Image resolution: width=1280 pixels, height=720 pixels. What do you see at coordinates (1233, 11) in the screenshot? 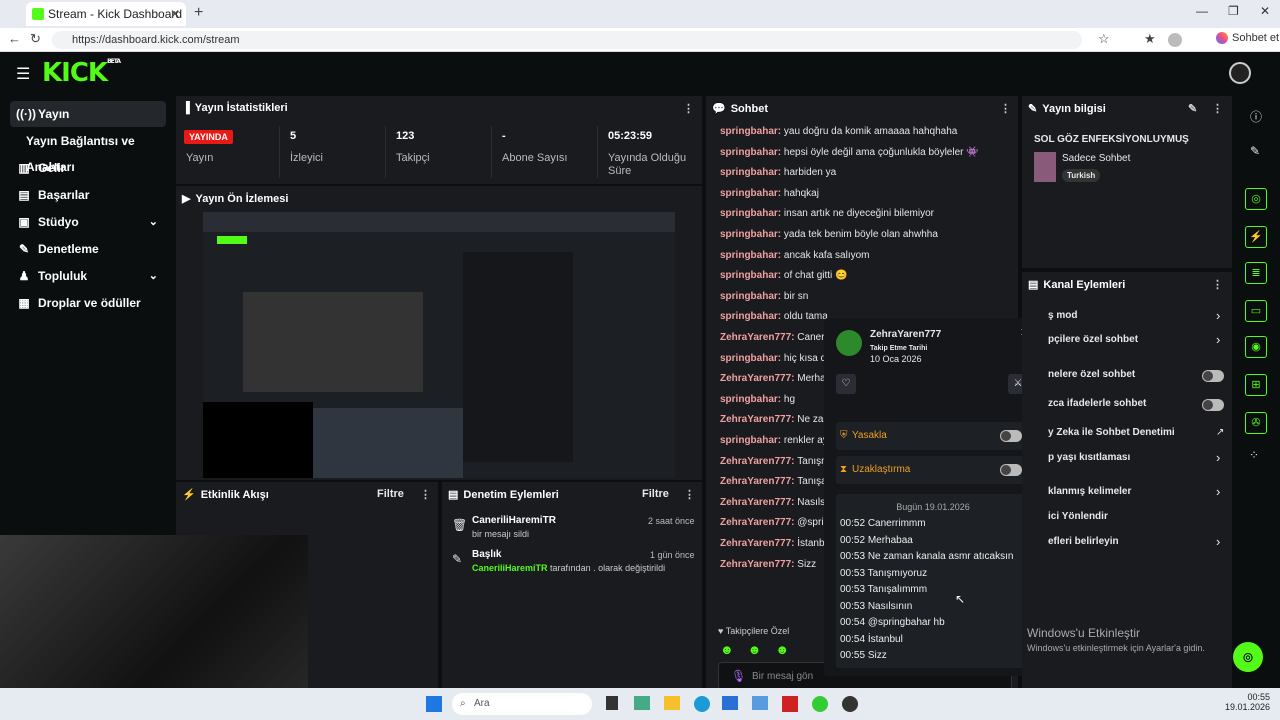
I see `maximize-icon: ❐` at bounding box center [1233, 11].